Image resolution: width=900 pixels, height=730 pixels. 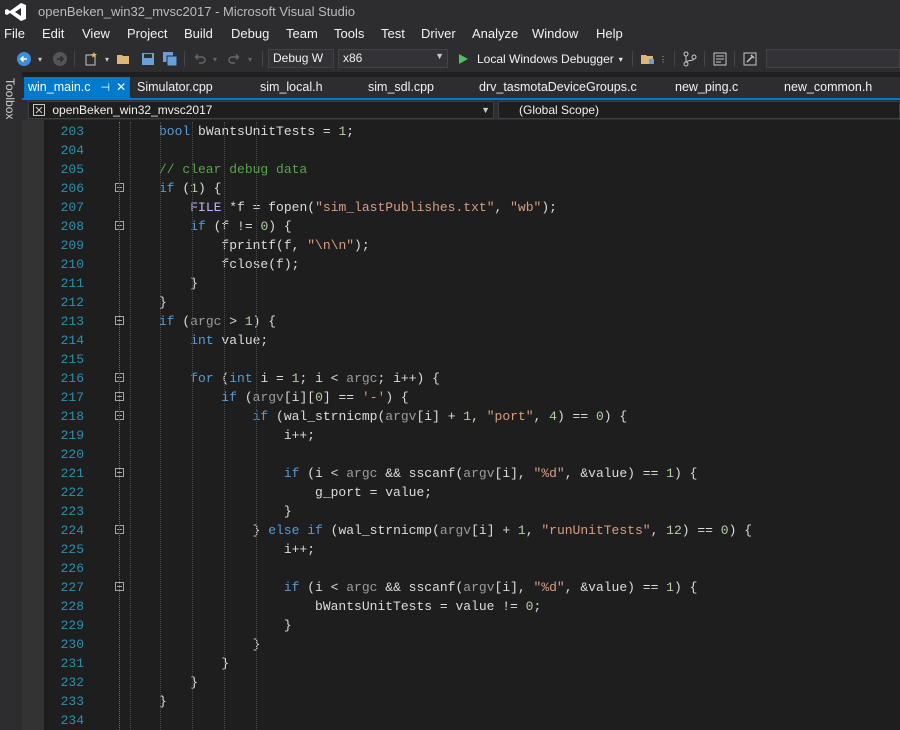 I want to click on menu-file: File, so click(x=14, y=33).